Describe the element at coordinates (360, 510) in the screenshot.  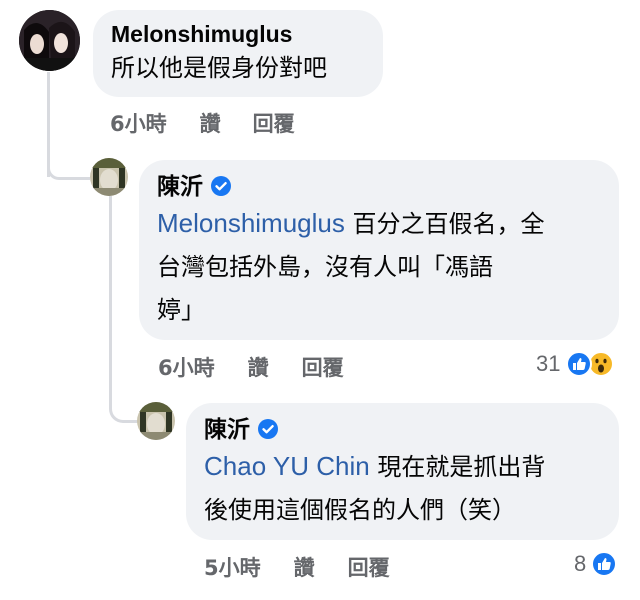
I see `comment-text-line: 後使用這個假名的人們（笑）` at that location.